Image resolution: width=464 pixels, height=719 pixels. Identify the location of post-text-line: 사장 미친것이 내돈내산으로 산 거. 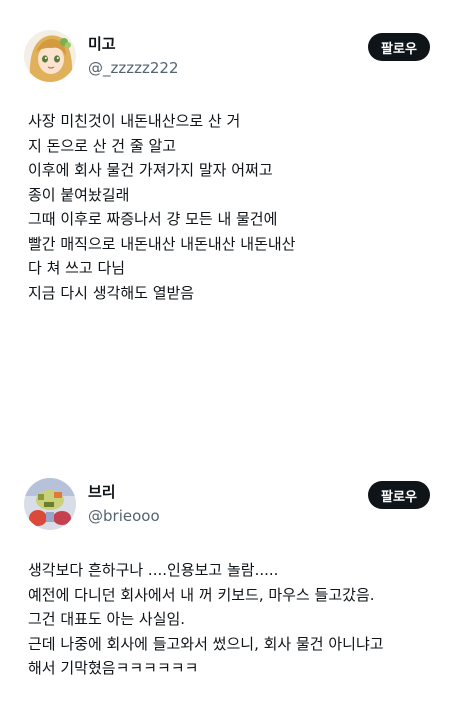
(134, 121).